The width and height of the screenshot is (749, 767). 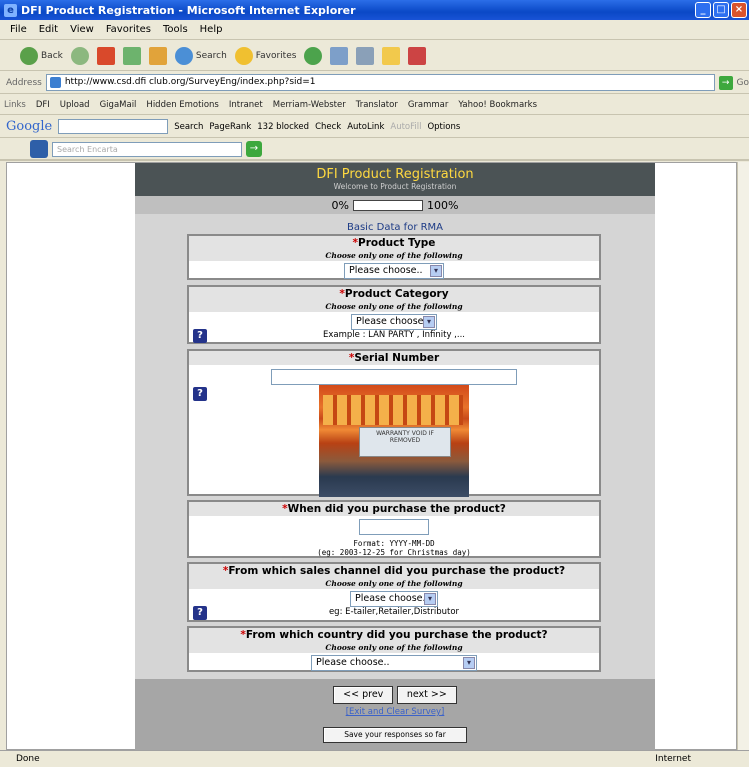 What do you see at coordinates (75, 105) in the screenshot?
I see `link-upload: Upload` at bounding box center [75, 105].